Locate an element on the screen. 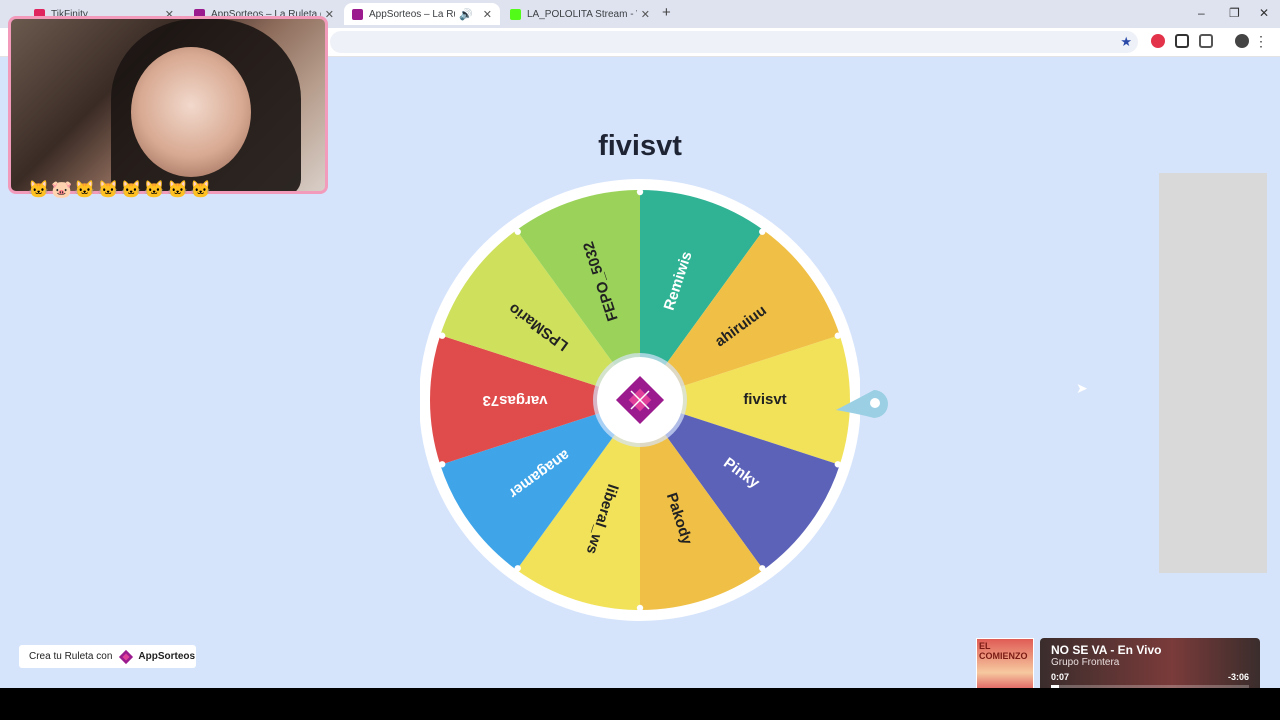 Image resolution: width=1280 pixels, height=720 pixels. wheel-segment-label: fivisvt is located at coordinates (764, 399).